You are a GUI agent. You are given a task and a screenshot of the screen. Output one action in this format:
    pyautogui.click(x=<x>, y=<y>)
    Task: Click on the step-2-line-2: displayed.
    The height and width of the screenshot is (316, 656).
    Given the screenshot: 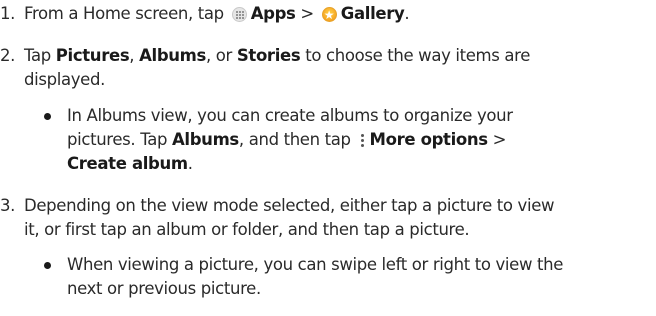 What is the action you would take?
    pyautogui.click(x=64, y=79)
    